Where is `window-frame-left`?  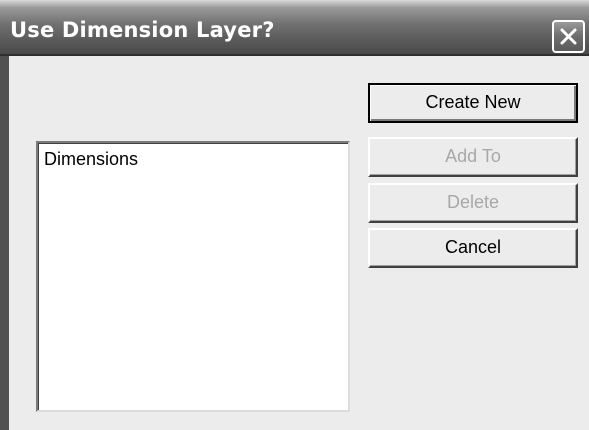 window-frame-left is located at coordinates (4, 243).